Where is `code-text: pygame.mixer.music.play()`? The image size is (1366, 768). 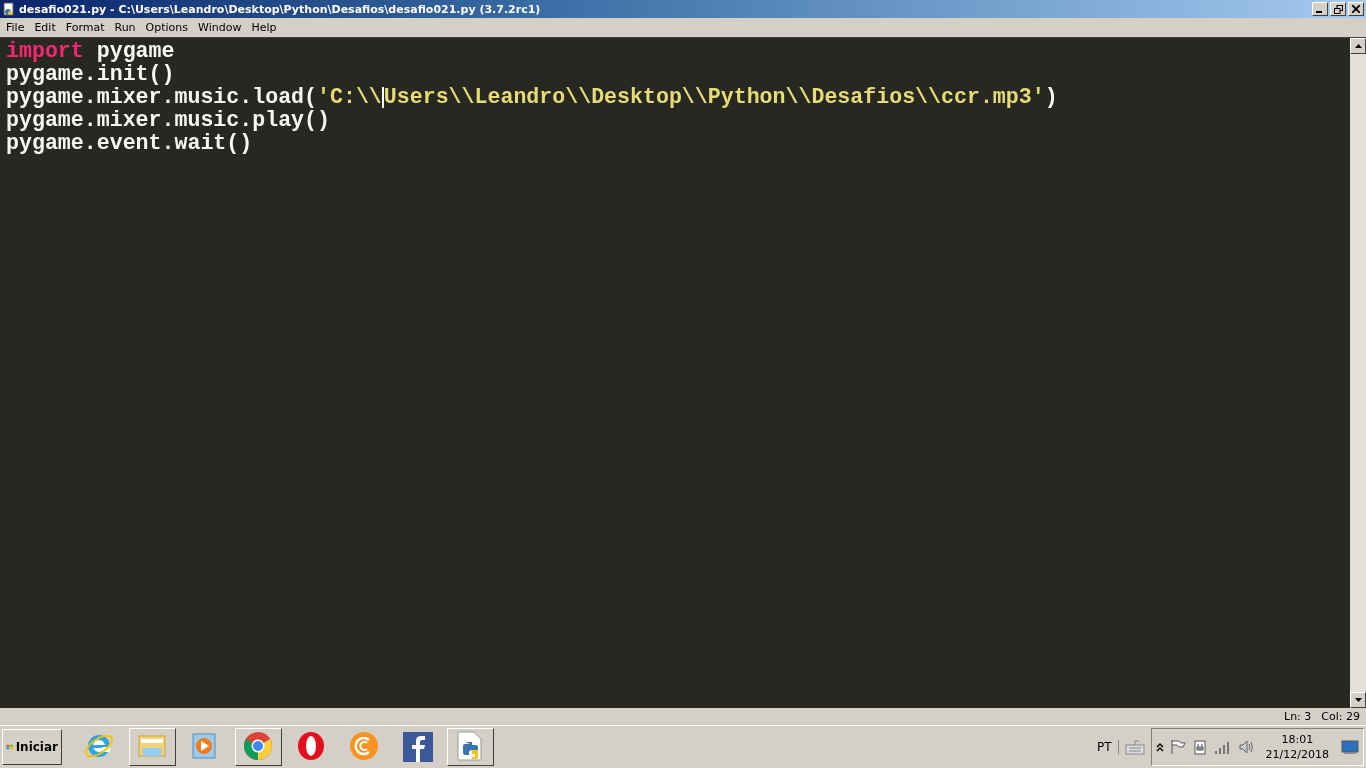
code-text: pygame.mixer.music.play() is located at coordinates (168, 120).